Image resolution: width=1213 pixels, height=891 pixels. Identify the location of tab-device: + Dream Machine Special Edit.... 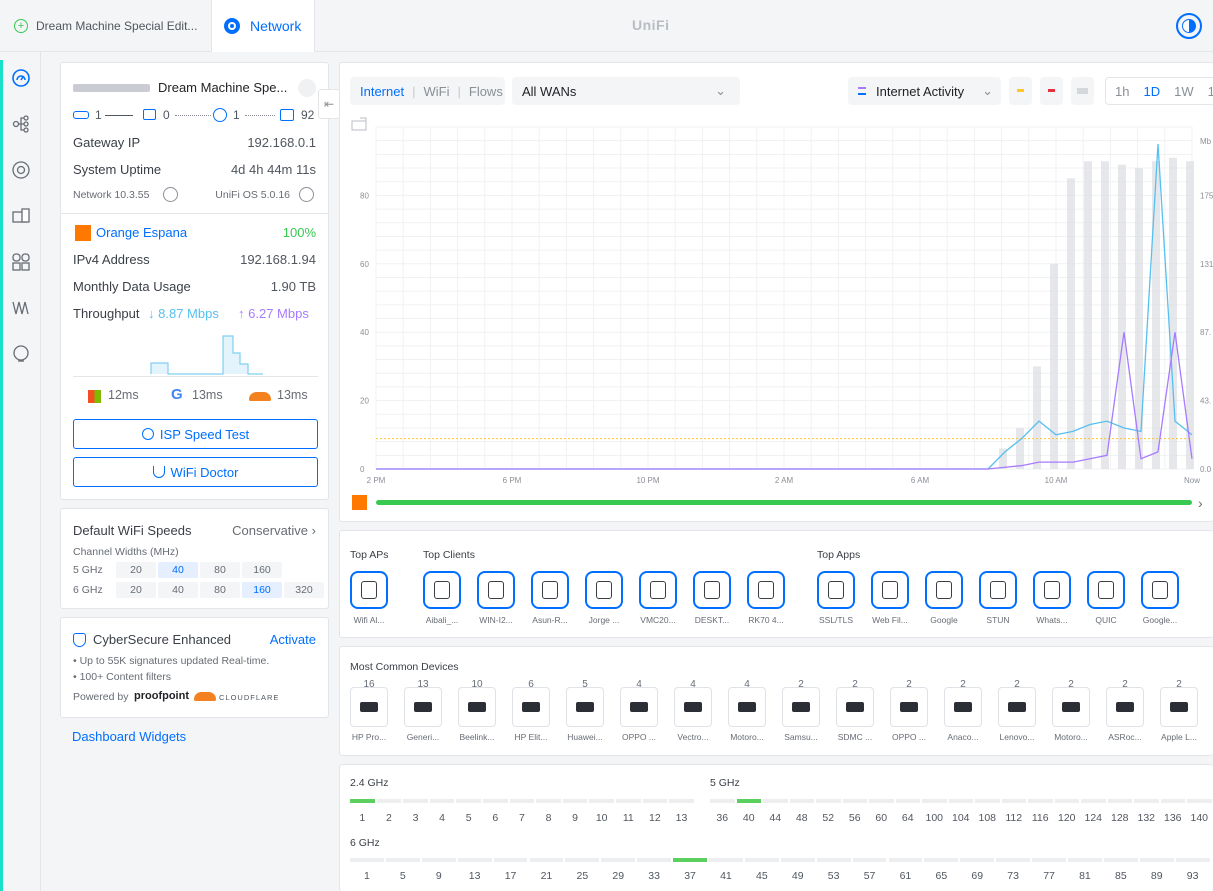
(105, 26).